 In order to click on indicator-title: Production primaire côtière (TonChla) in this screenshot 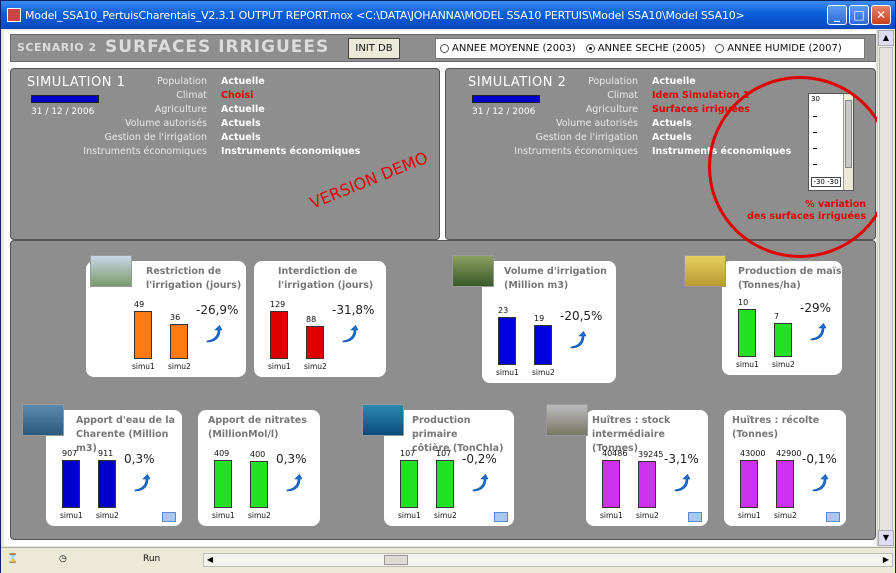, I will do `click(458, 434)`.